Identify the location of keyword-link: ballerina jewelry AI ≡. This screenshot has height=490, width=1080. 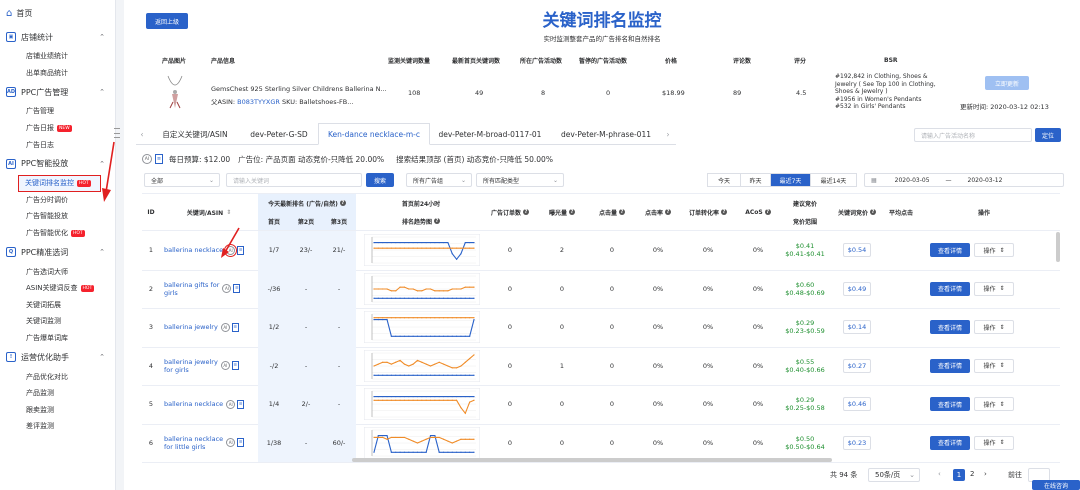
(212, 327).